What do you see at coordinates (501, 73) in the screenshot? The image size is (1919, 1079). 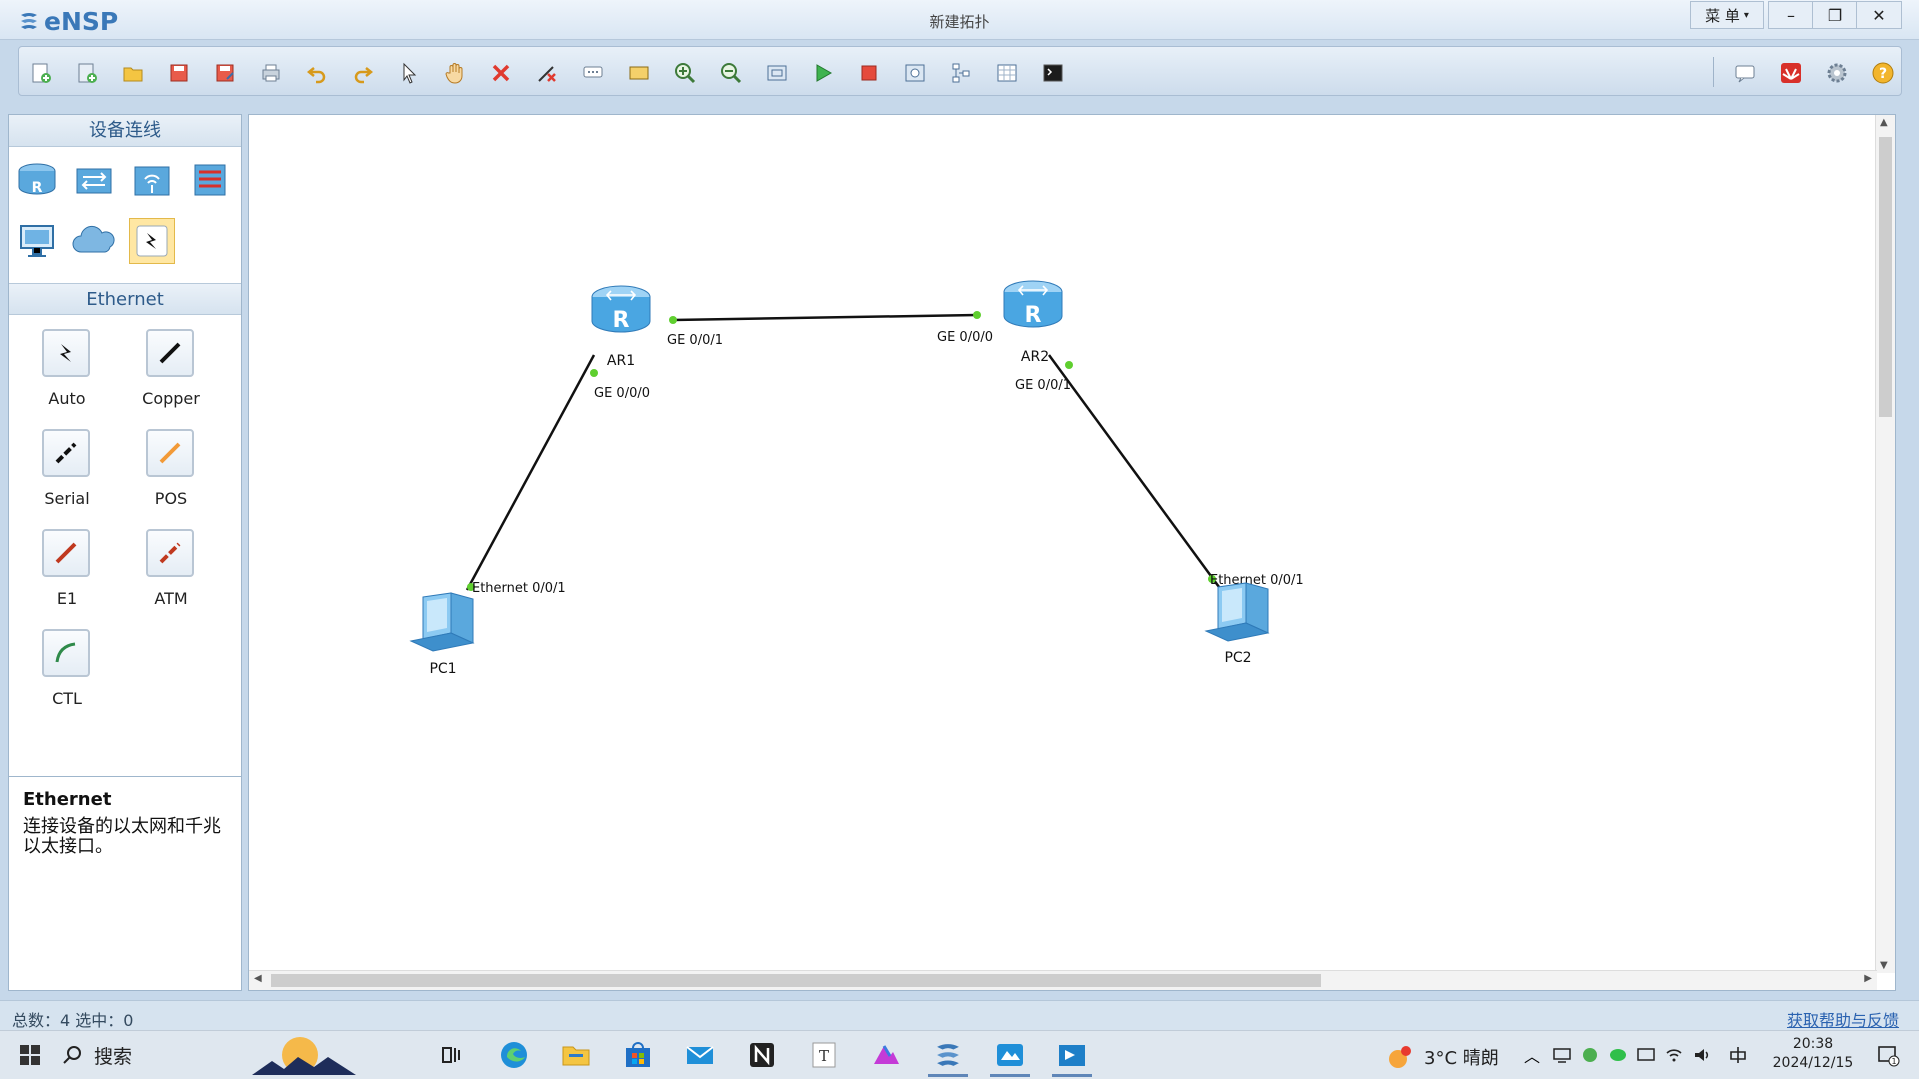 I see `delete-button` at bounding box center [501, 73].